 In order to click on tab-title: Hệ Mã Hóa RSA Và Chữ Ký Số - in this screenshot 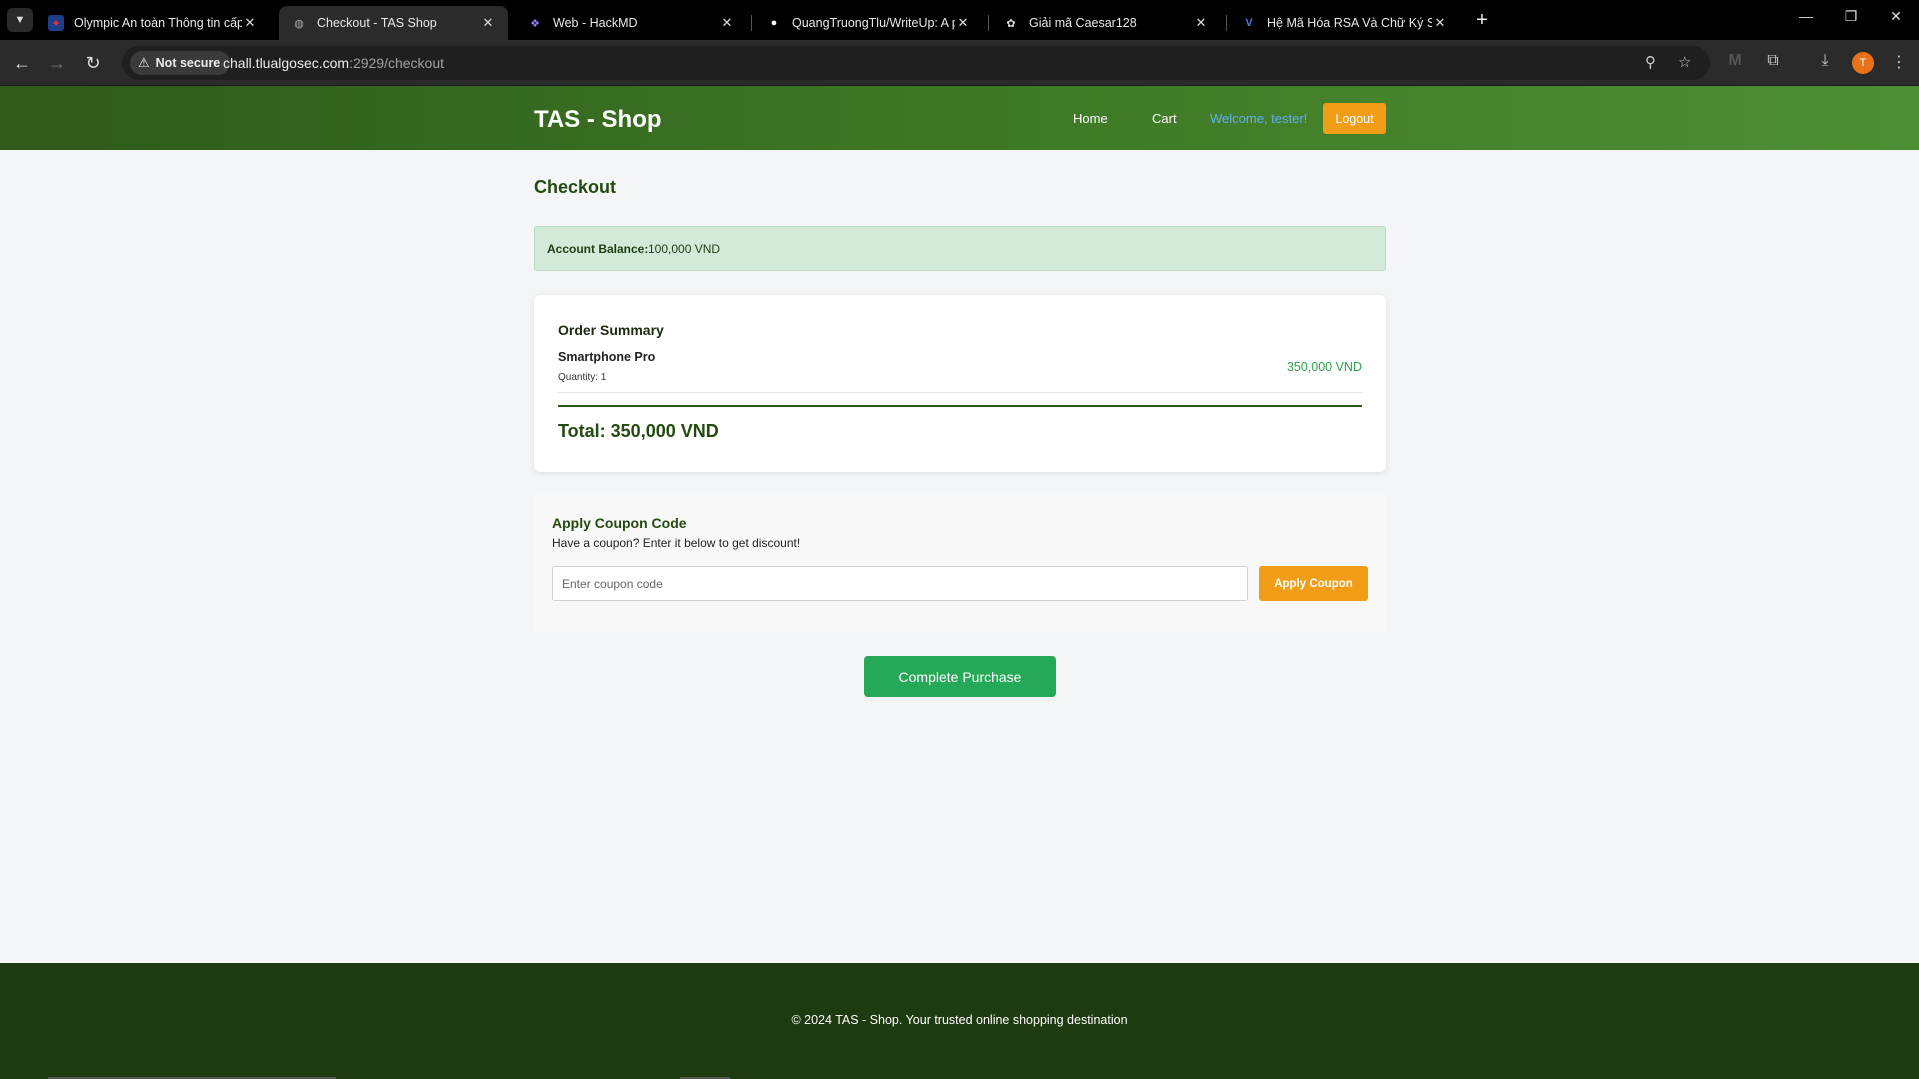, I will do `click(1349, 23)`.